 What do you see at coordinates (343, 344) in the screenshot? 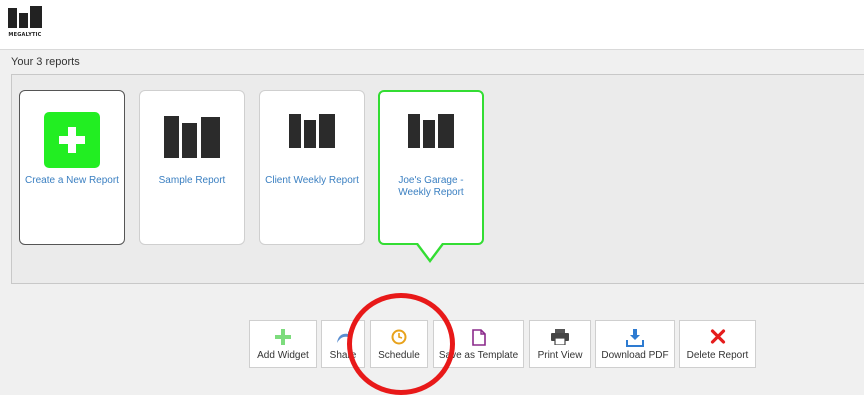
I see `share-button: Share` at bounding box center [343, 344].